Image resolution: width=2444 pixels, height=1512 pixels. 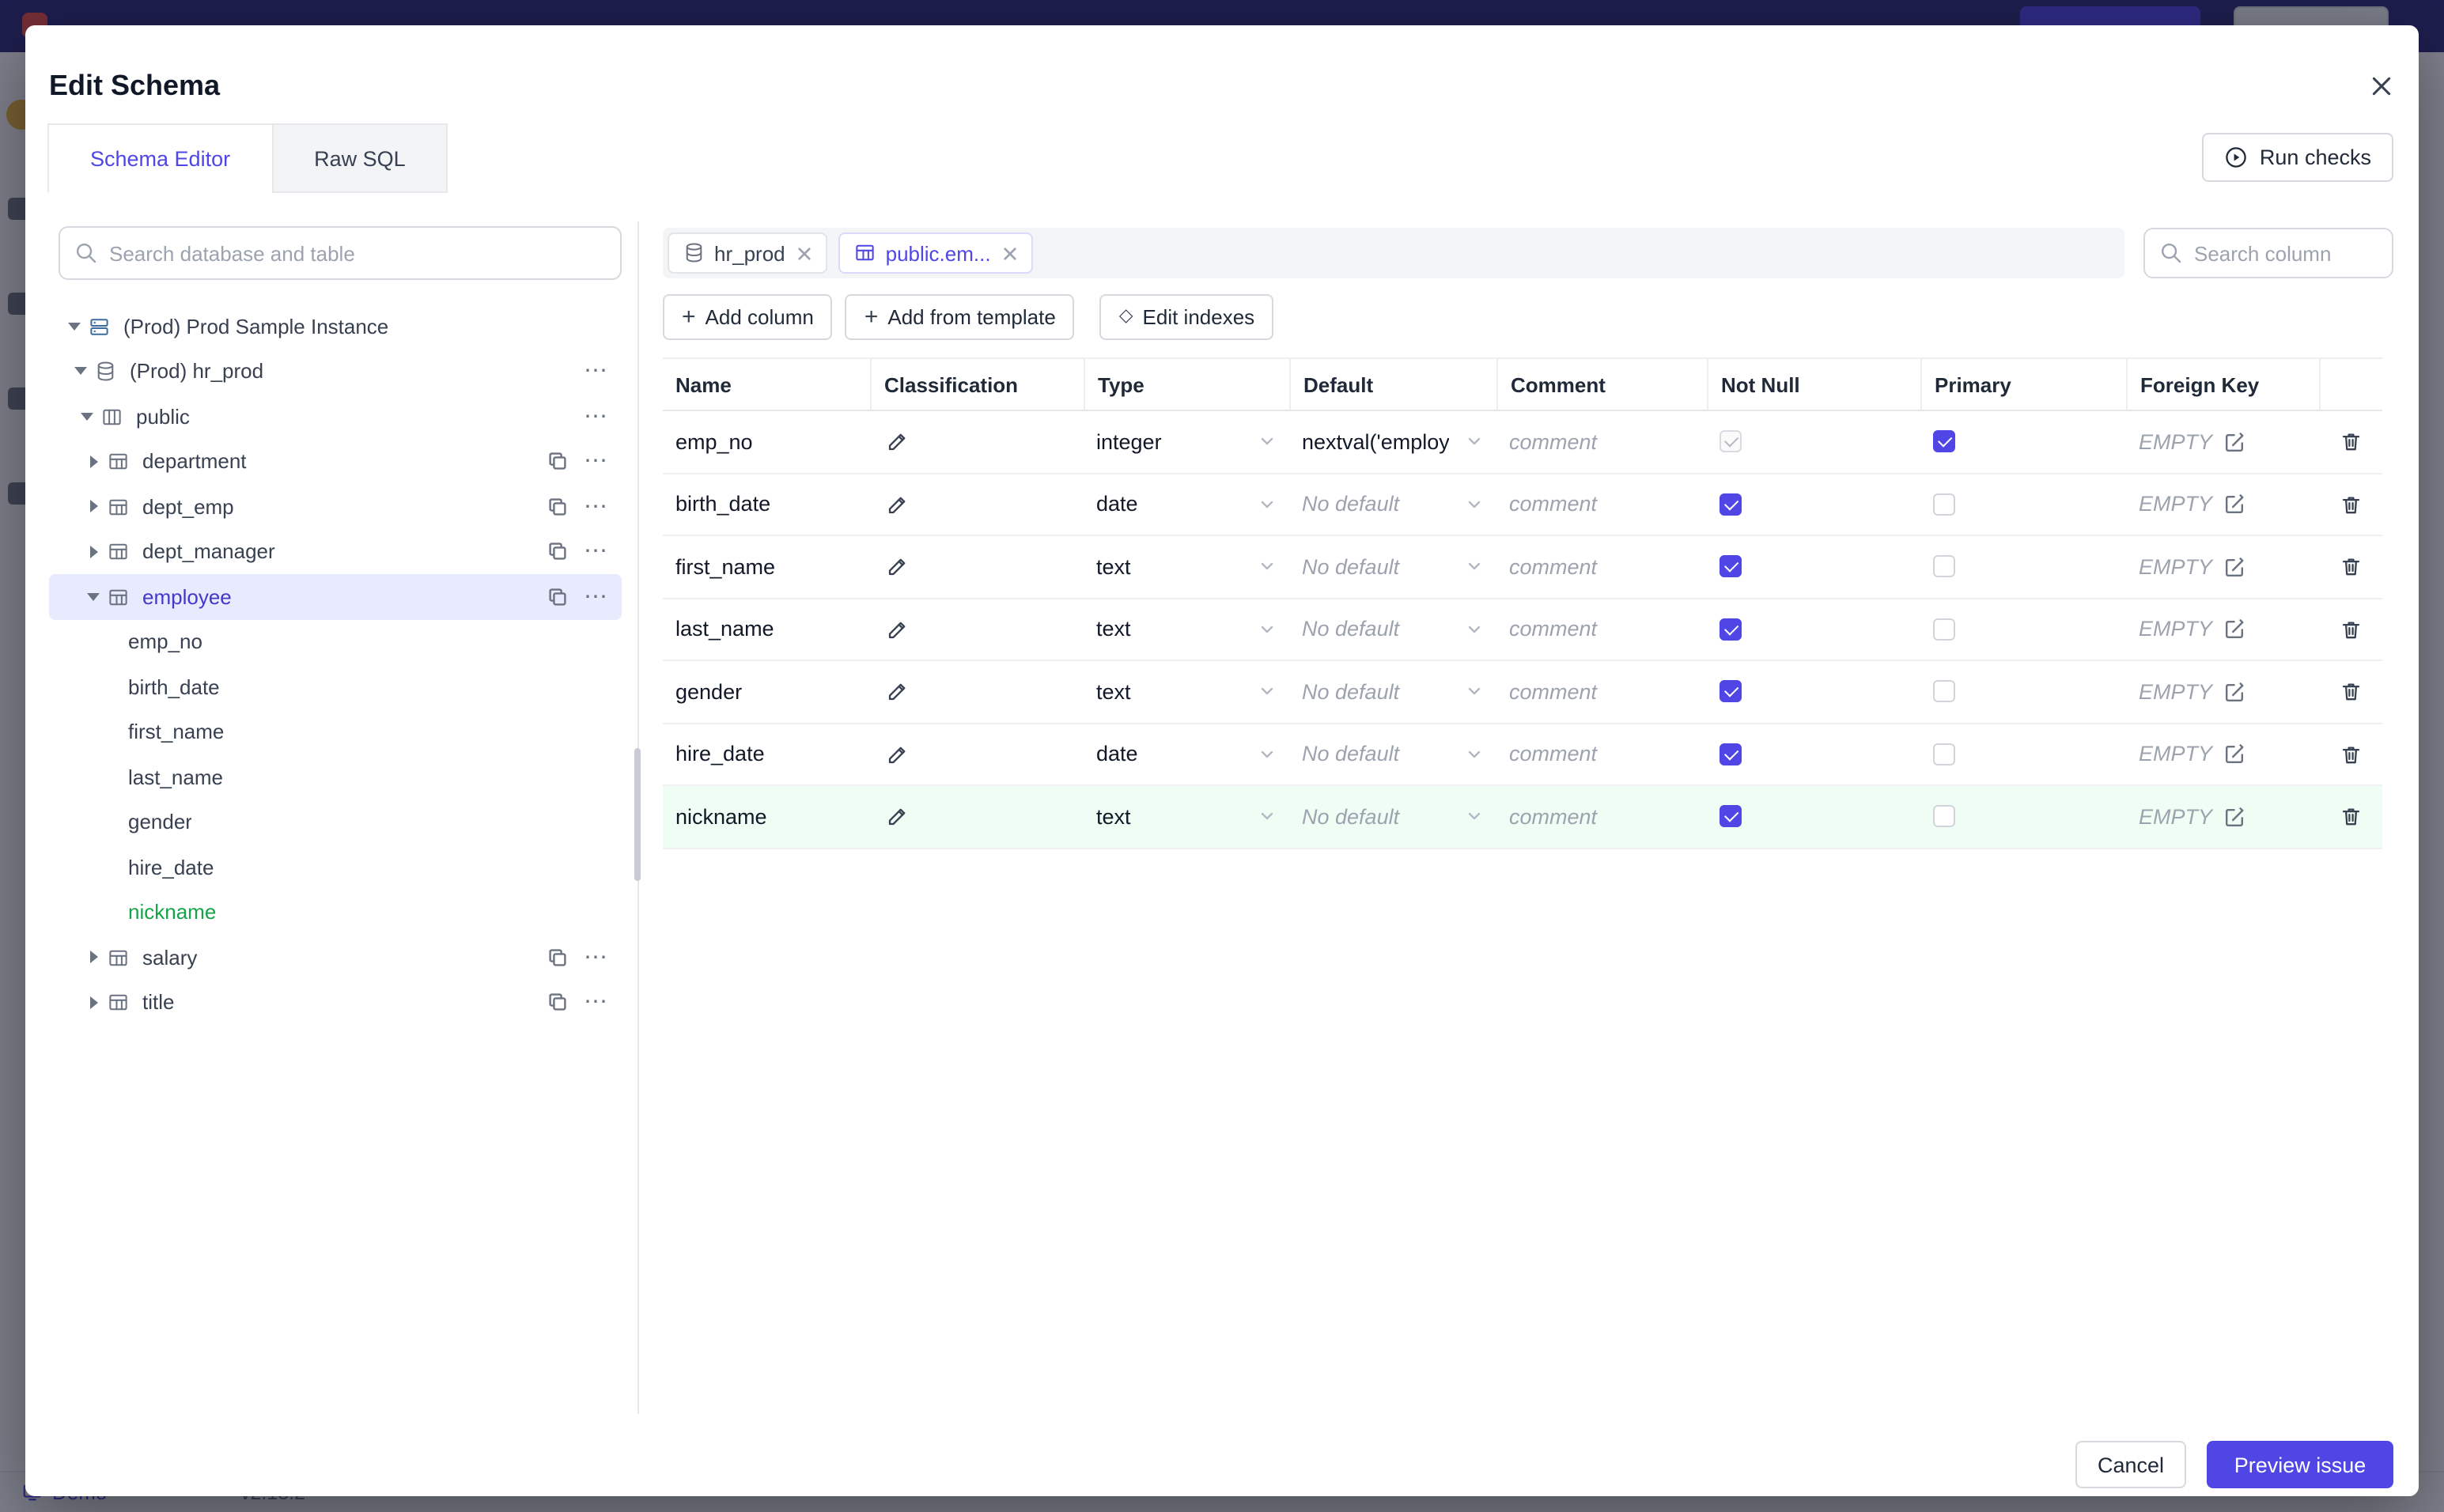 I want to click on tree-column-first-name: first_name, so click(x=335, y=732).